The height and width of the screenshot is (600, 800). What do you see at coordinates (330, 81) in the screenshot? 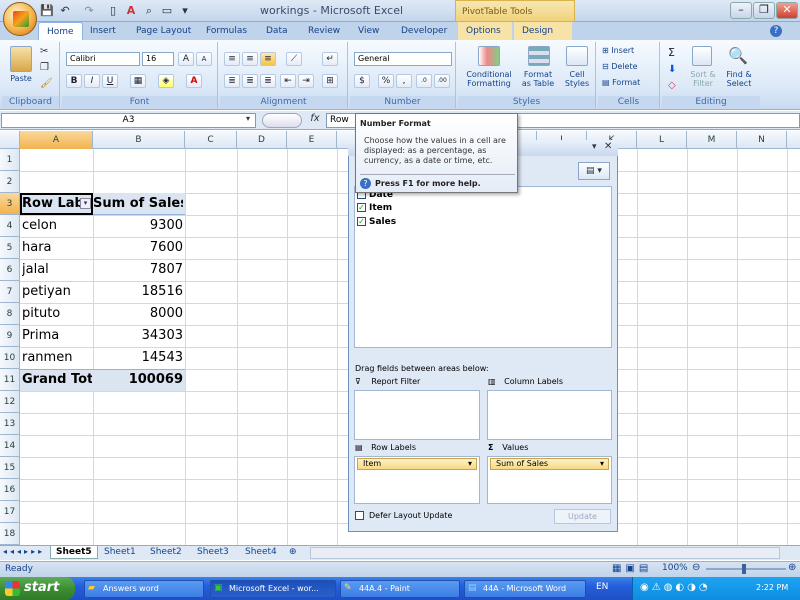
I see `merge-center-icon: ⊞` at bounding box center [330, 81].